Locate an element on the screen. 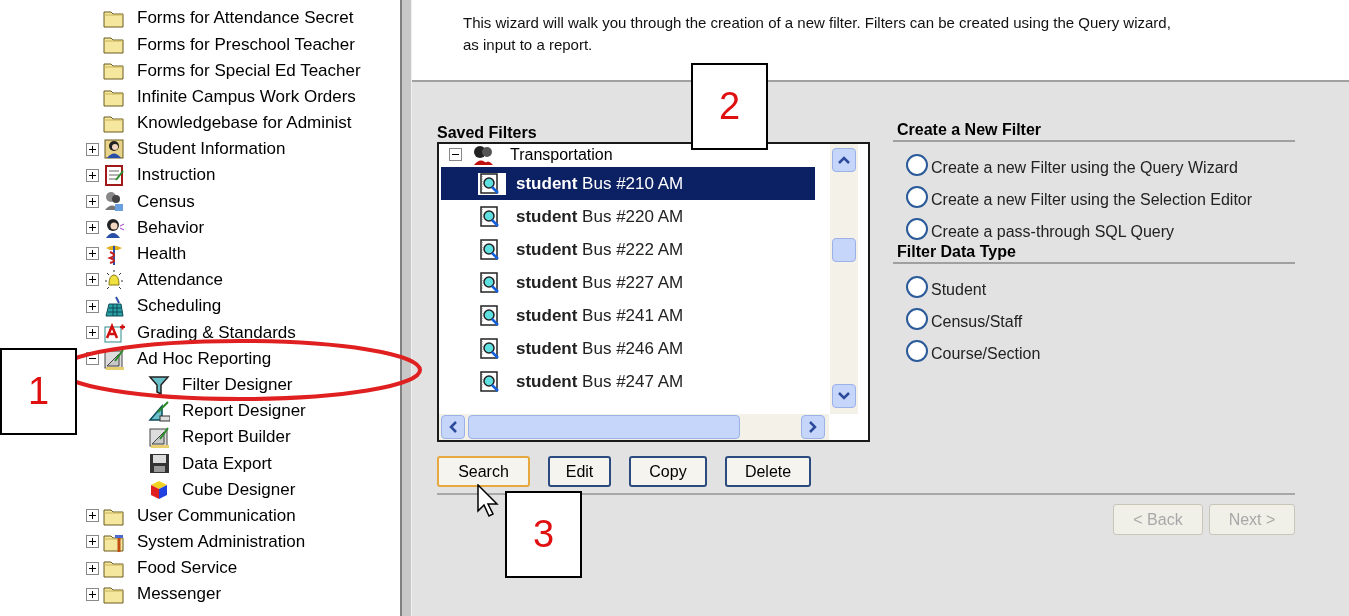 The image size is (1349, 616). tree-item: Forms for Preschool Teacher is located at coordinates (246, 44).